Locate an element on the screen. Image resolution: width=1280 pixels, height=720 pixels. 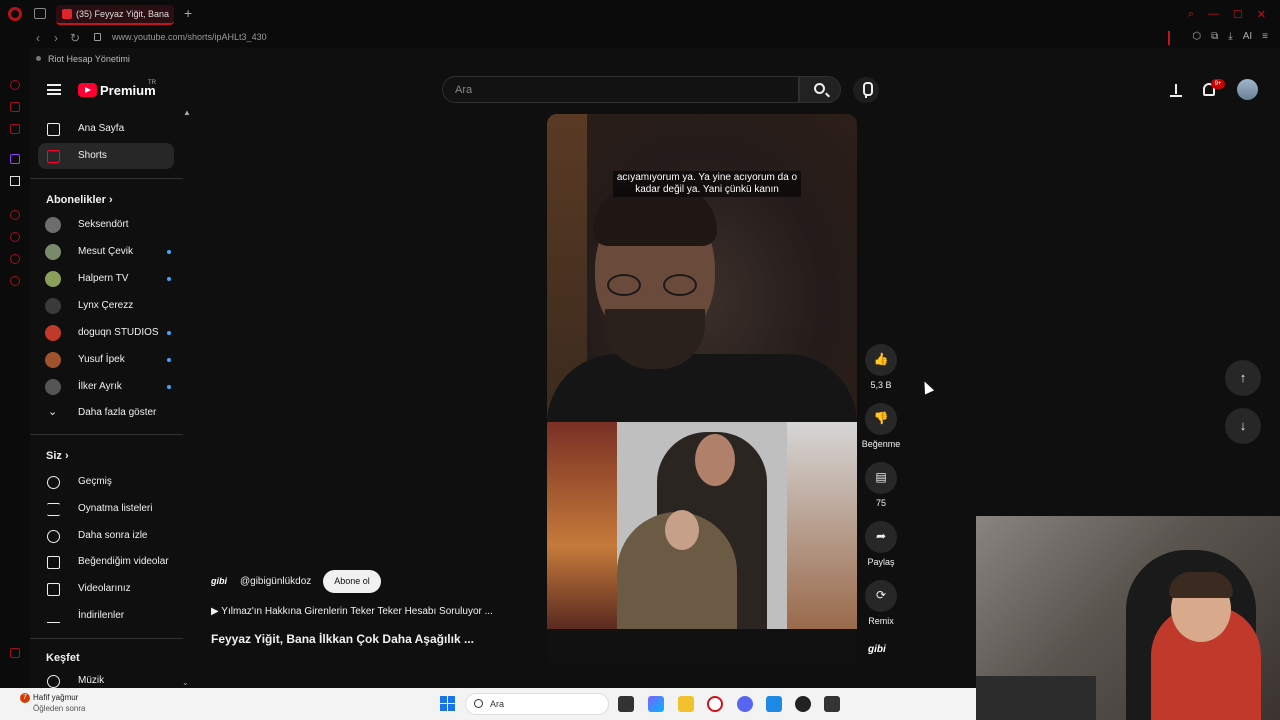
sidebar-item-subscription: doguqn STUDIOS is located at coordinates (106, 333).